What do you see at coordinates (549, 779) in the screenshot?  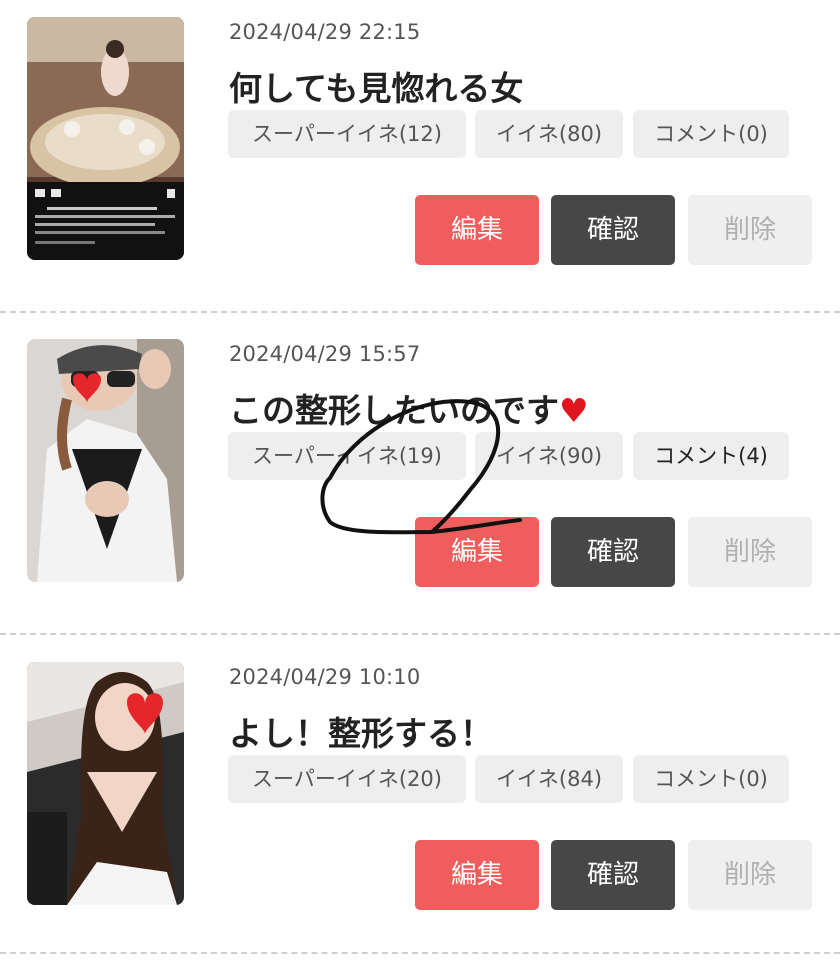 I see `iine-count: イイネ(84)` at bounding box center [549, 779].